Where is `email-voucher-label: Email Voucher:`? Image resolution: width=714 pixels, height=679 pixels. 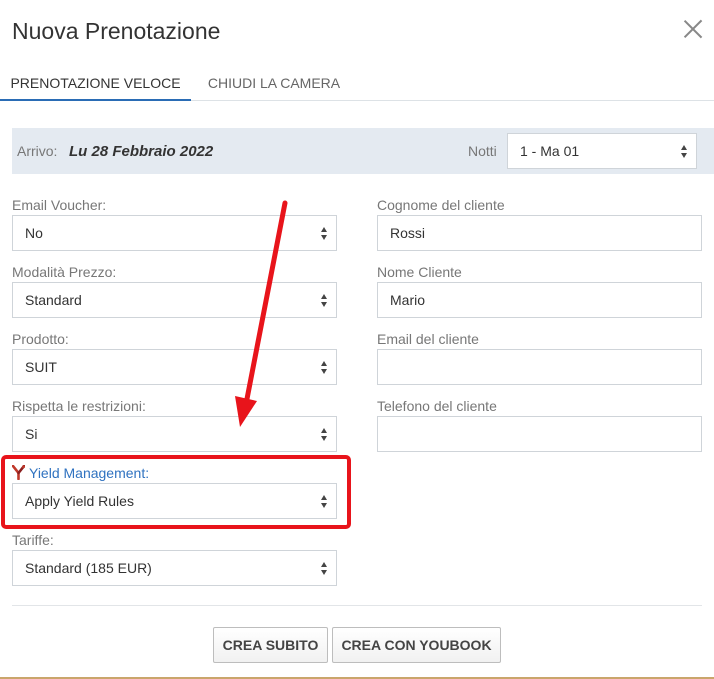 email-voucher-label: Email Voucher: is located at coordinates (59, 205).